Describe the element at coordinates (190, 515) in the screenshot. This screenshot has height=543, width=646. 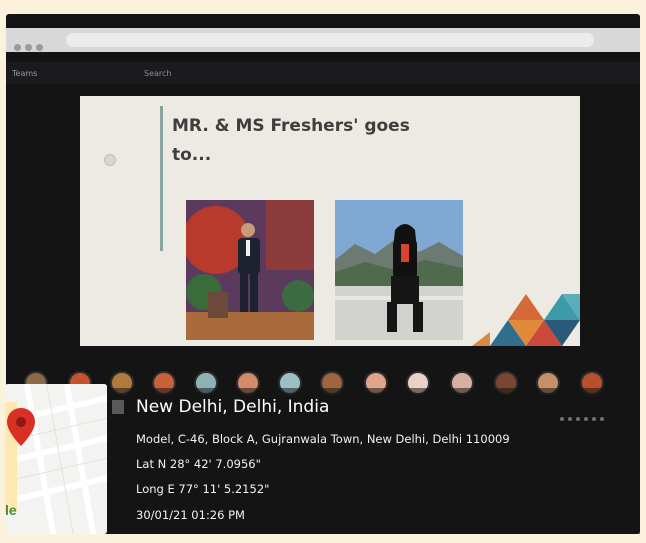
I see `location-timestamp: 30/01/21 01:26 PM` at that location.